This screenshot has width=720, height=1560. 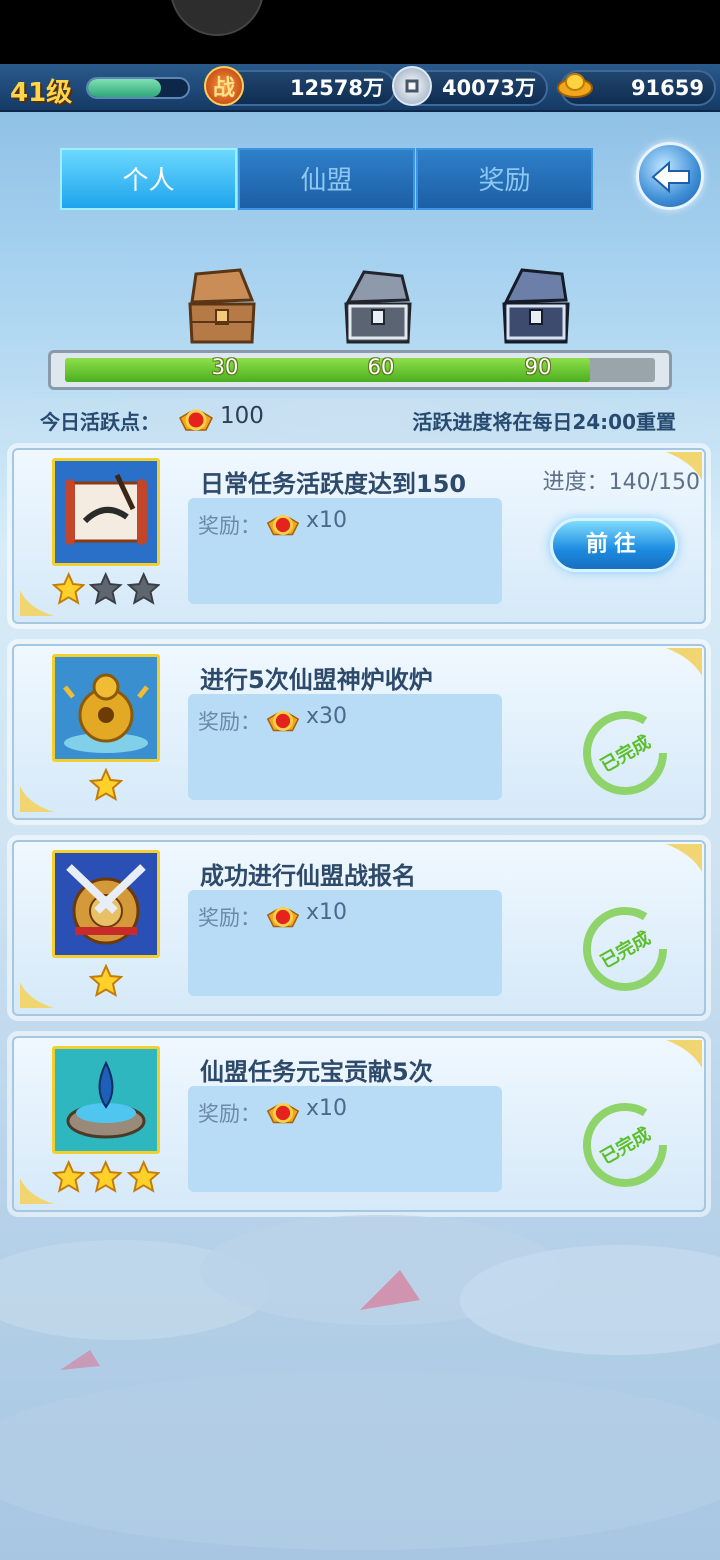 I want to click on back-arrow-icon, so click(x=670, y=177).